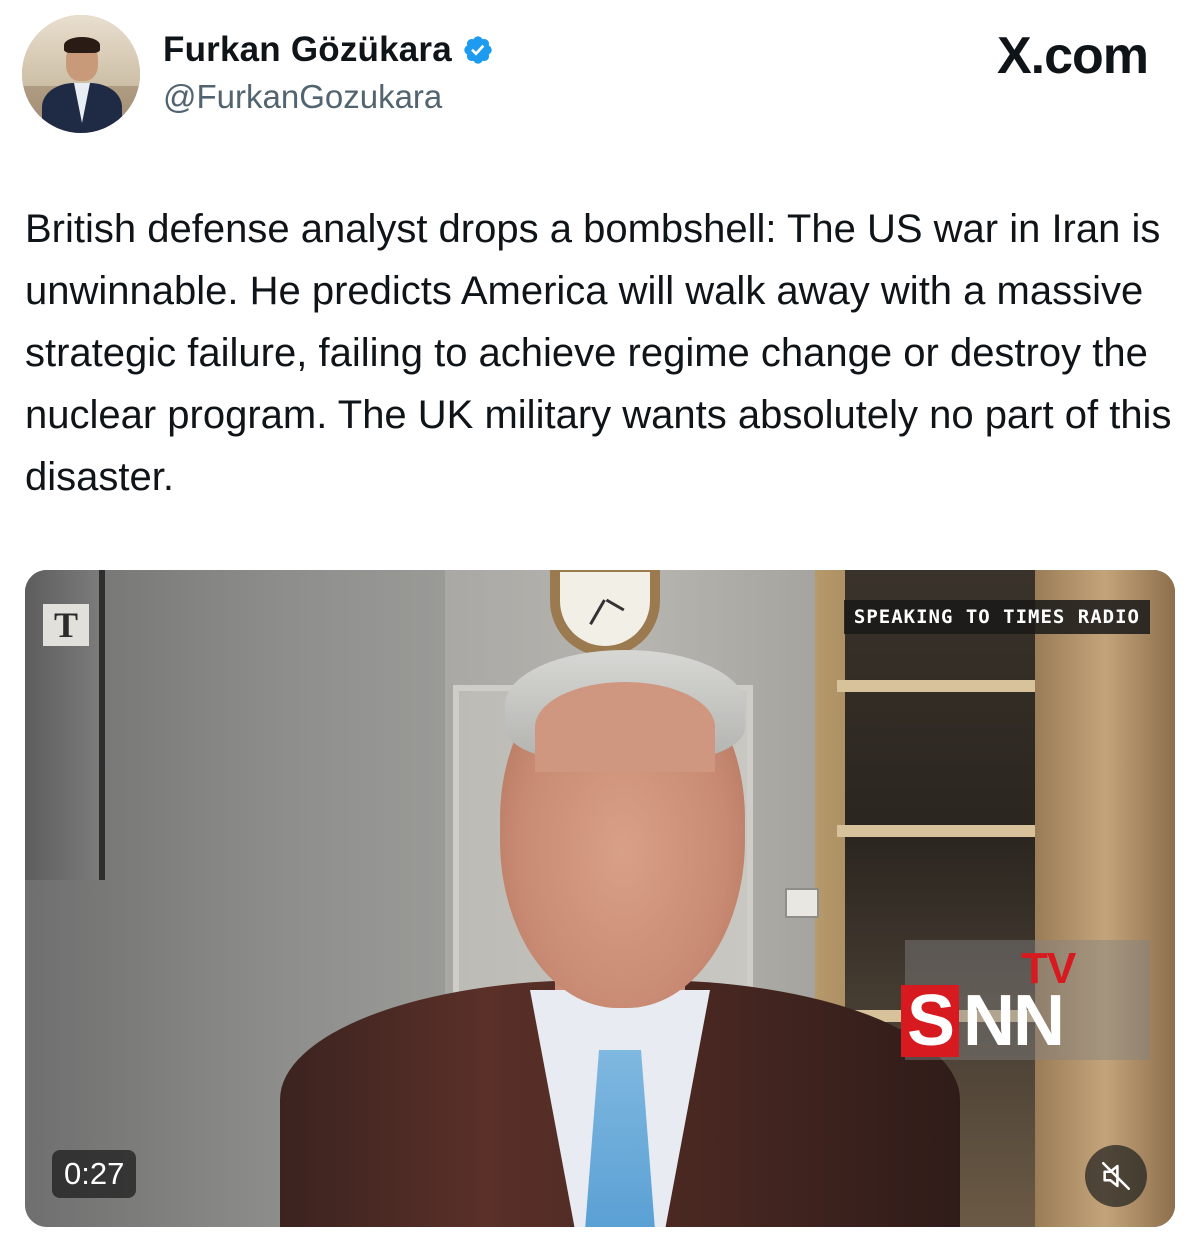 The height and width of the screenshot is (1257, 1200). I want to click on muted-speaker-icon, so click(1116, 1176).